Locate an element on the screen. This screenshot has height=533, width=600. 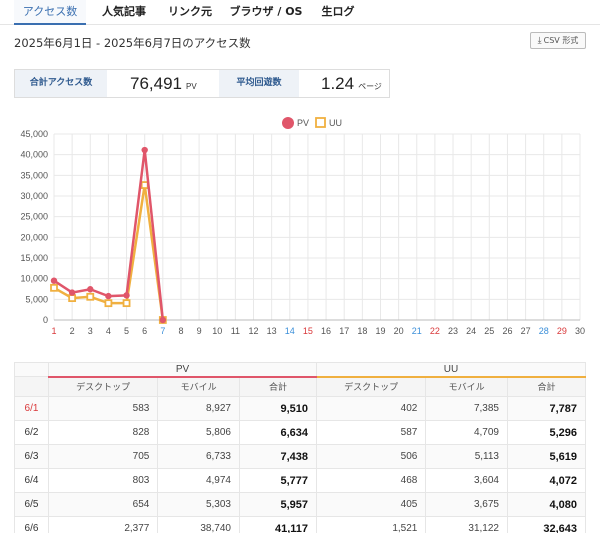
y-tick-label: 0 is located at coordinates (45, 320).